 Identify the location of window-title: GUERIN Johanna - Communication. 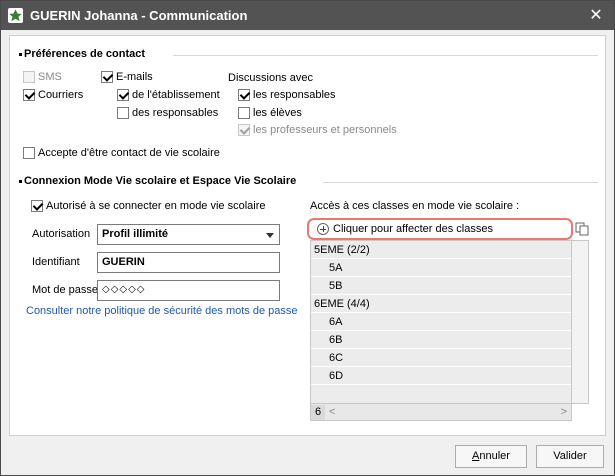
(139, 15).